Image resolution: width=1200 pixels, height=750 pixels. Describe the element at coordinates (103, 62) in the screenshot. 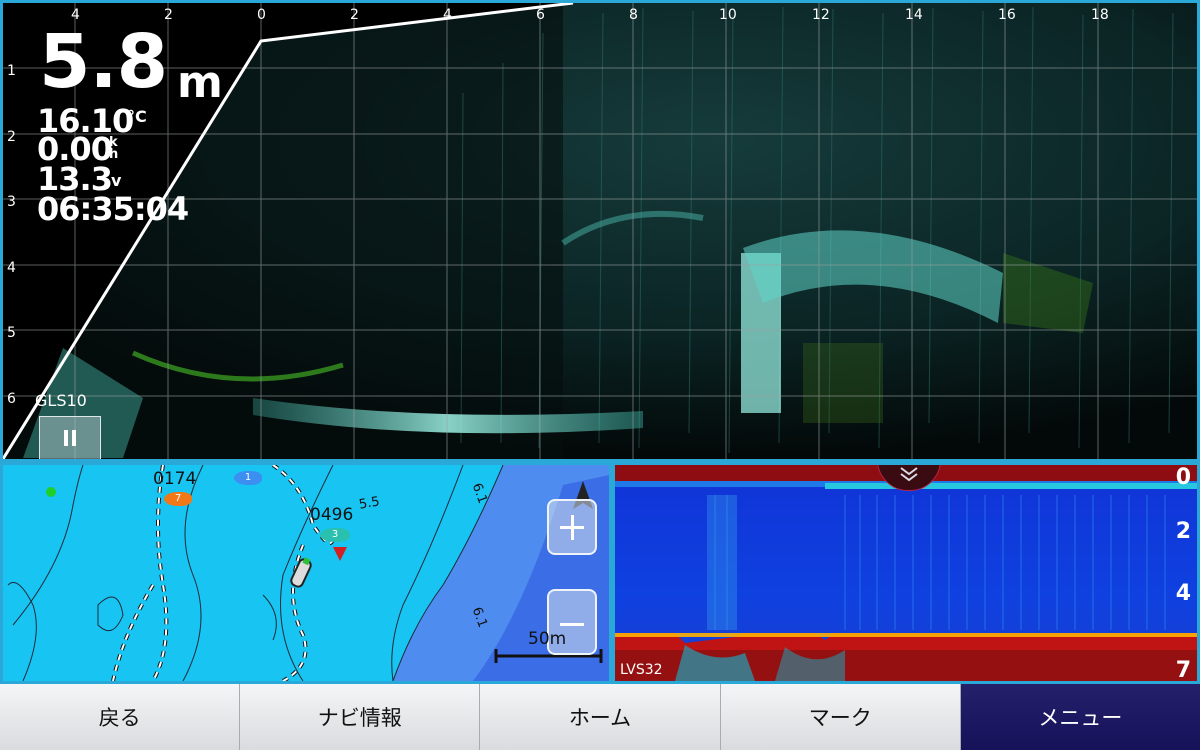

I see `depth-readout: 5.8` at that location.